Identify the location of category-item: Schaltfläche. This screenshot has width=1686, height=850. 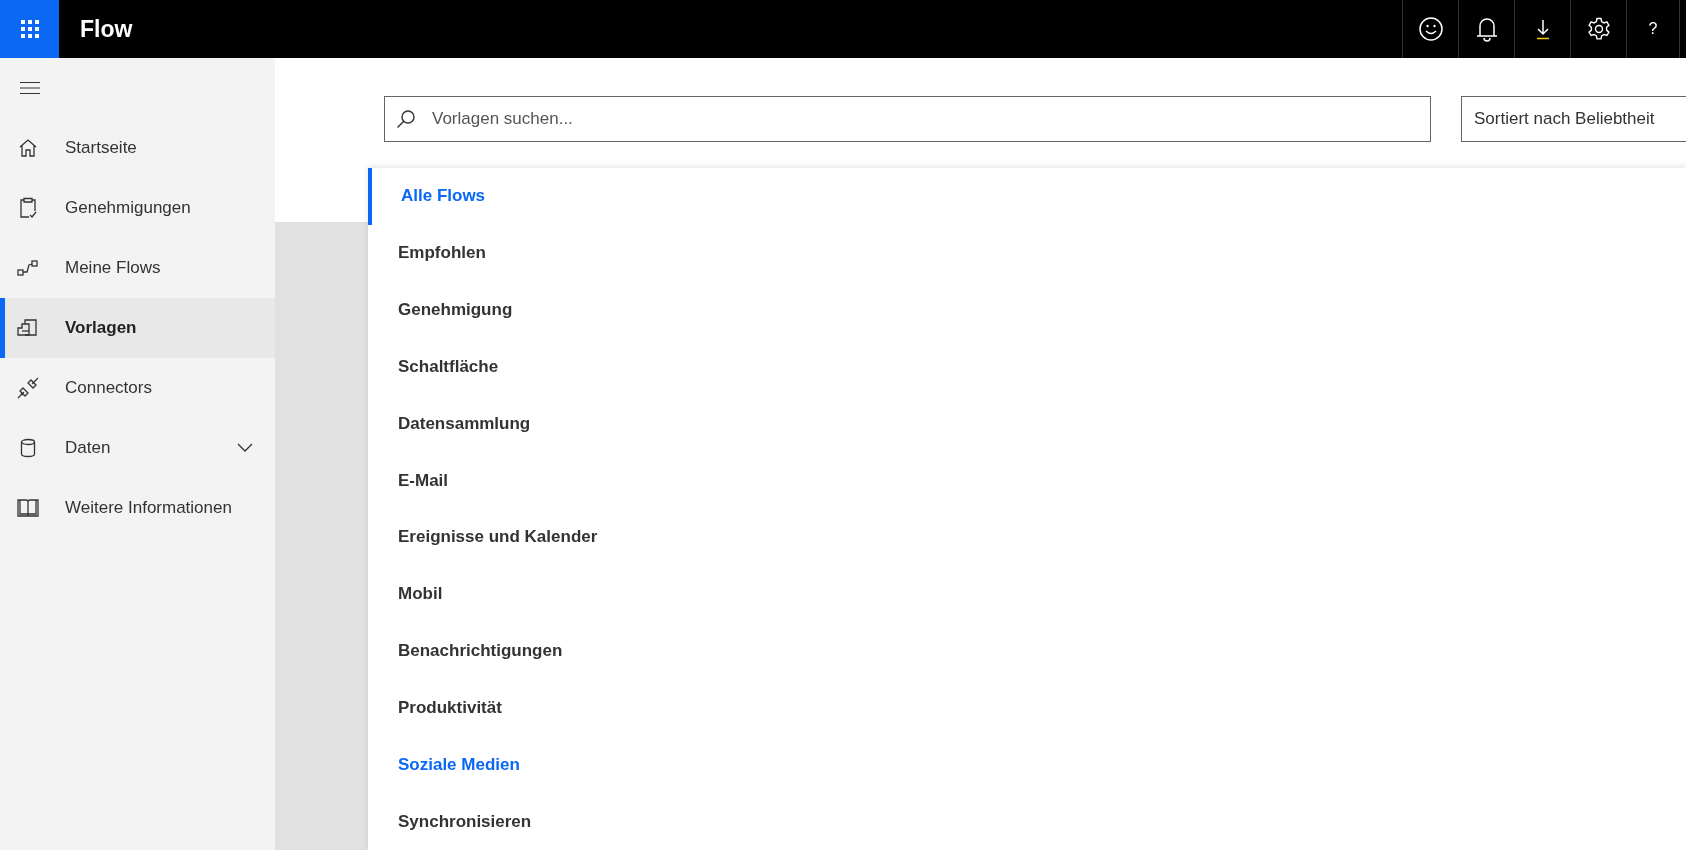
(1027, 367).